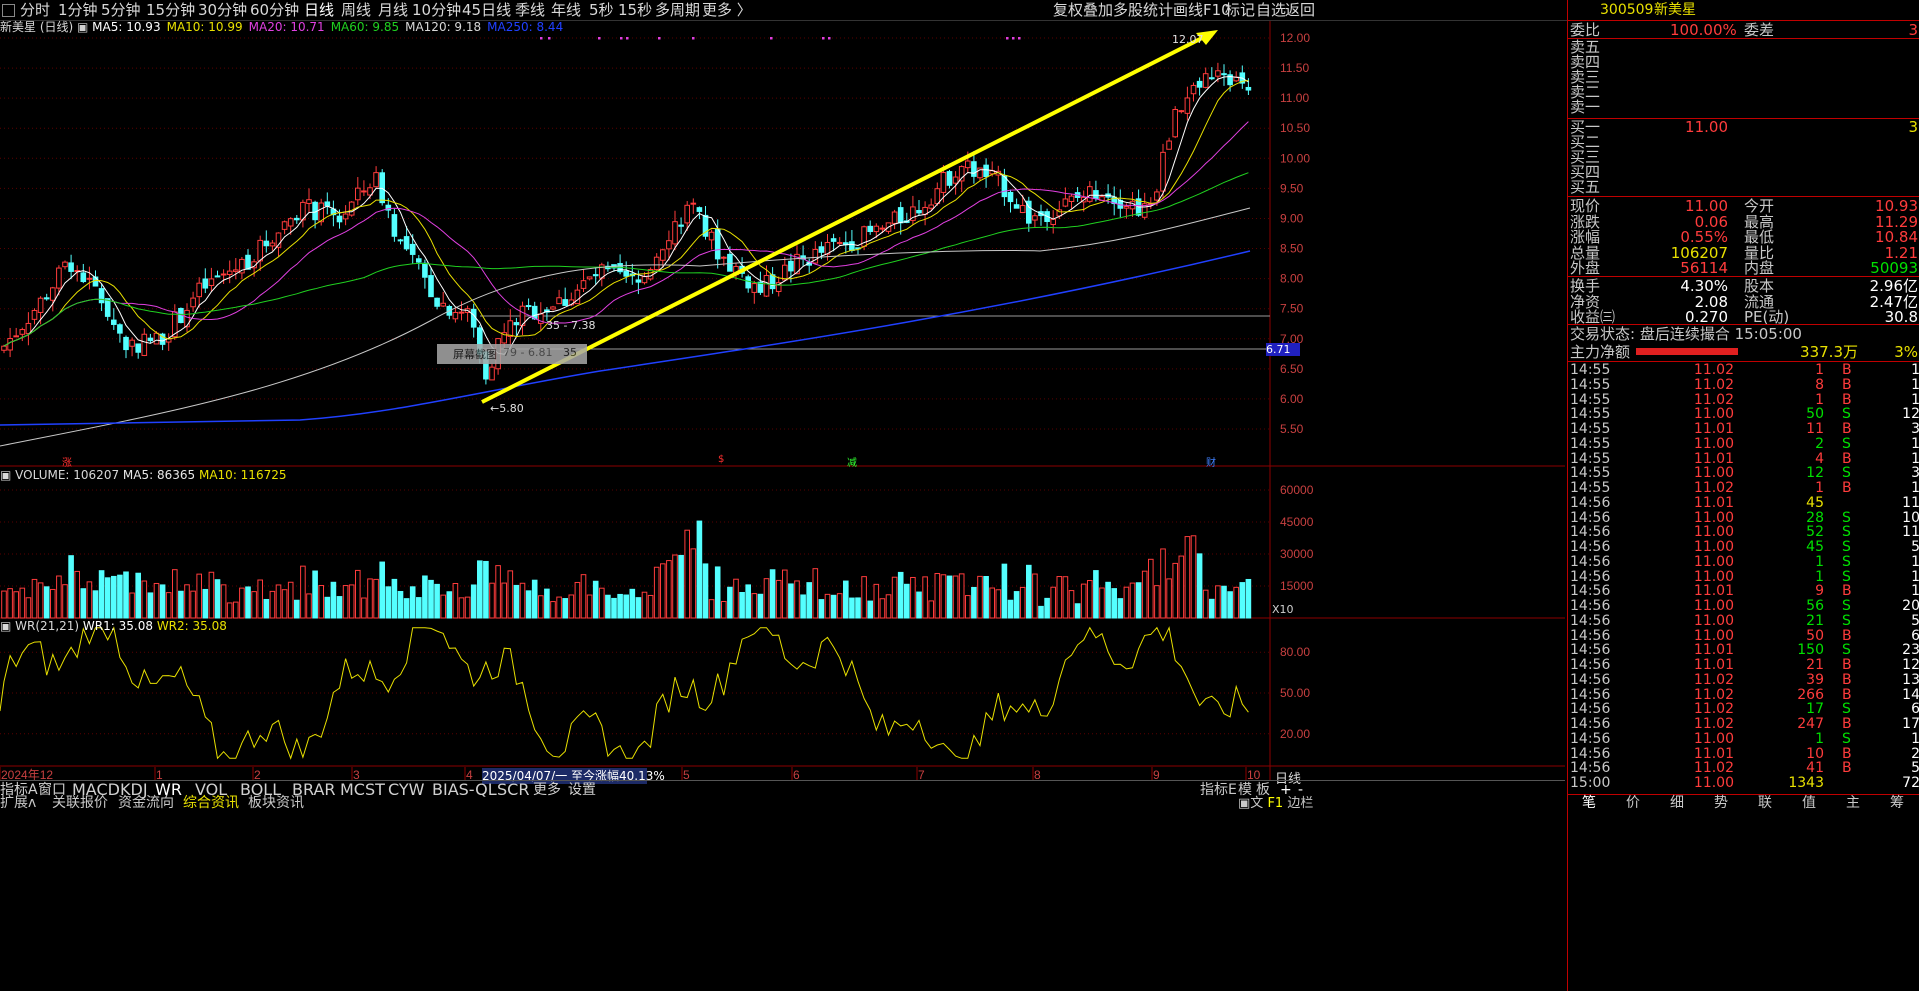 This screenshot has width=1919, height=991. What do you see at coordinates (8, 10) in the screenshot?
I see `menu-square-icon` at bounding box center [8, 10].